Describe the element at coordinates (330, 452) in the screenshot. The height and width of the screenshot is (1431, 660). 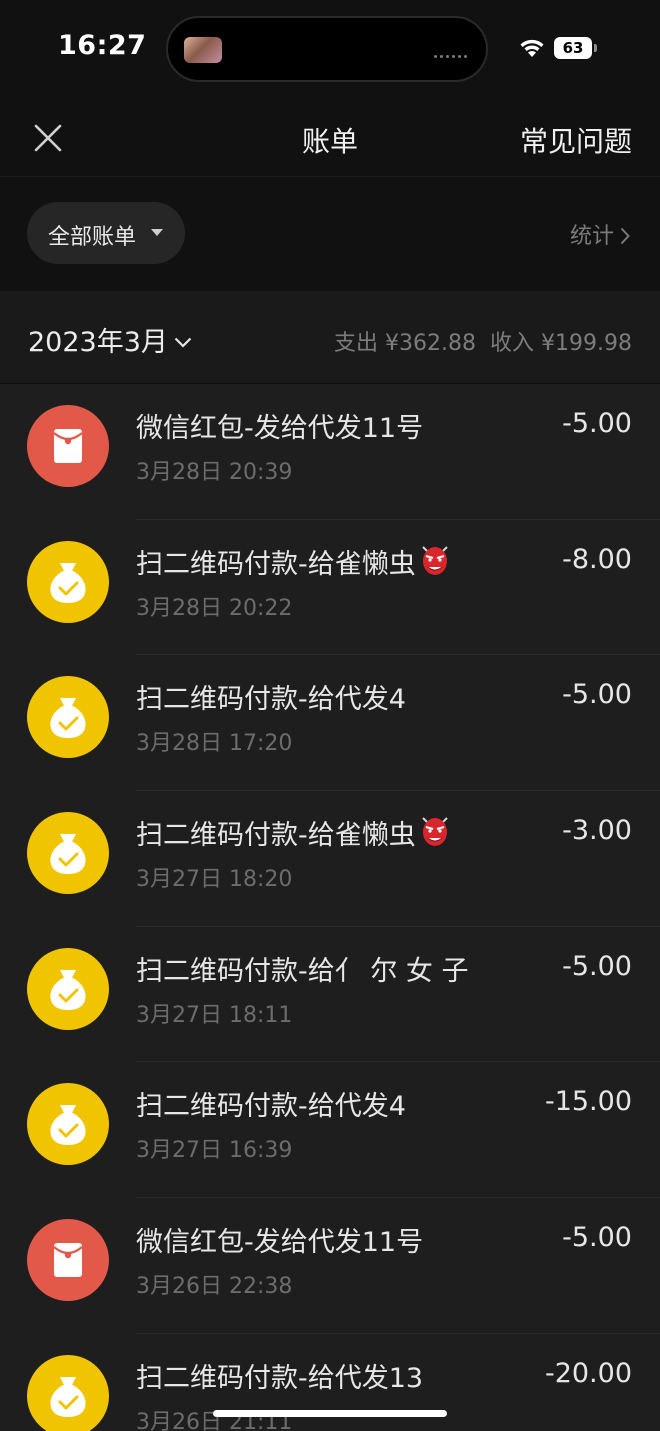
I see `transaction-row: 微信红包-发给代发11号 3月28日 20:39 -5.00` at that location.